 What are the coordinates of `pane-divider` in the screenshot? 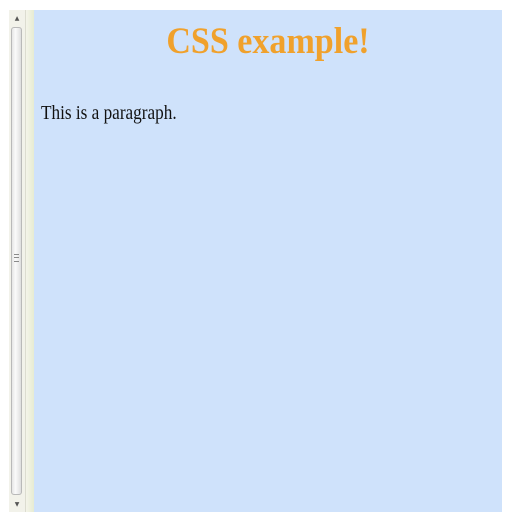 It's located at (30, 261).